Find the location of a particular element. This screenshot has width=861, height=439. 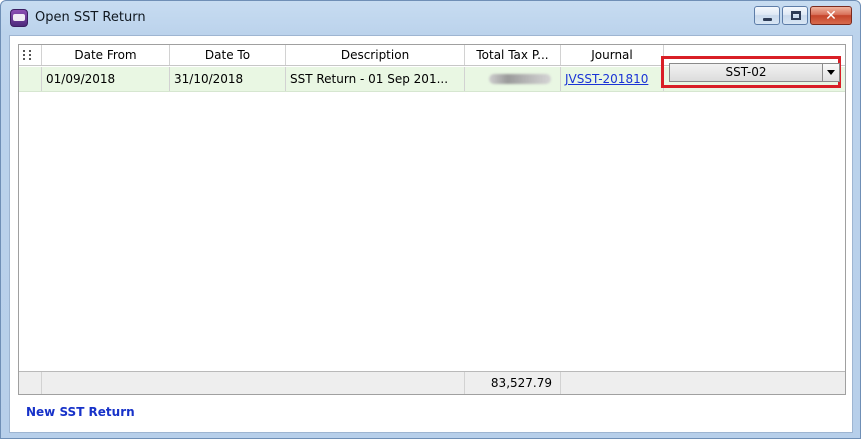

close-button: ✕ is located at coordinates (831, 15).